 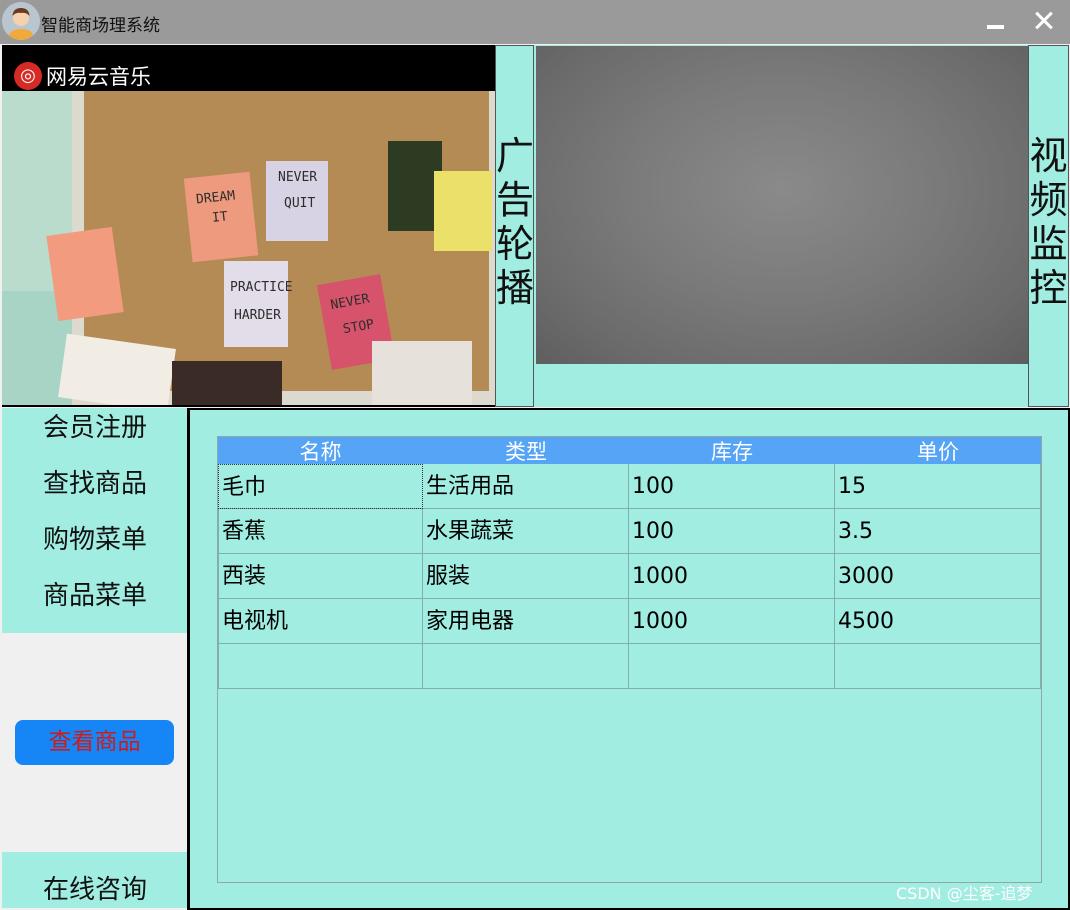 I want to click on table-cell: 3000, so click(x=938, y=576).